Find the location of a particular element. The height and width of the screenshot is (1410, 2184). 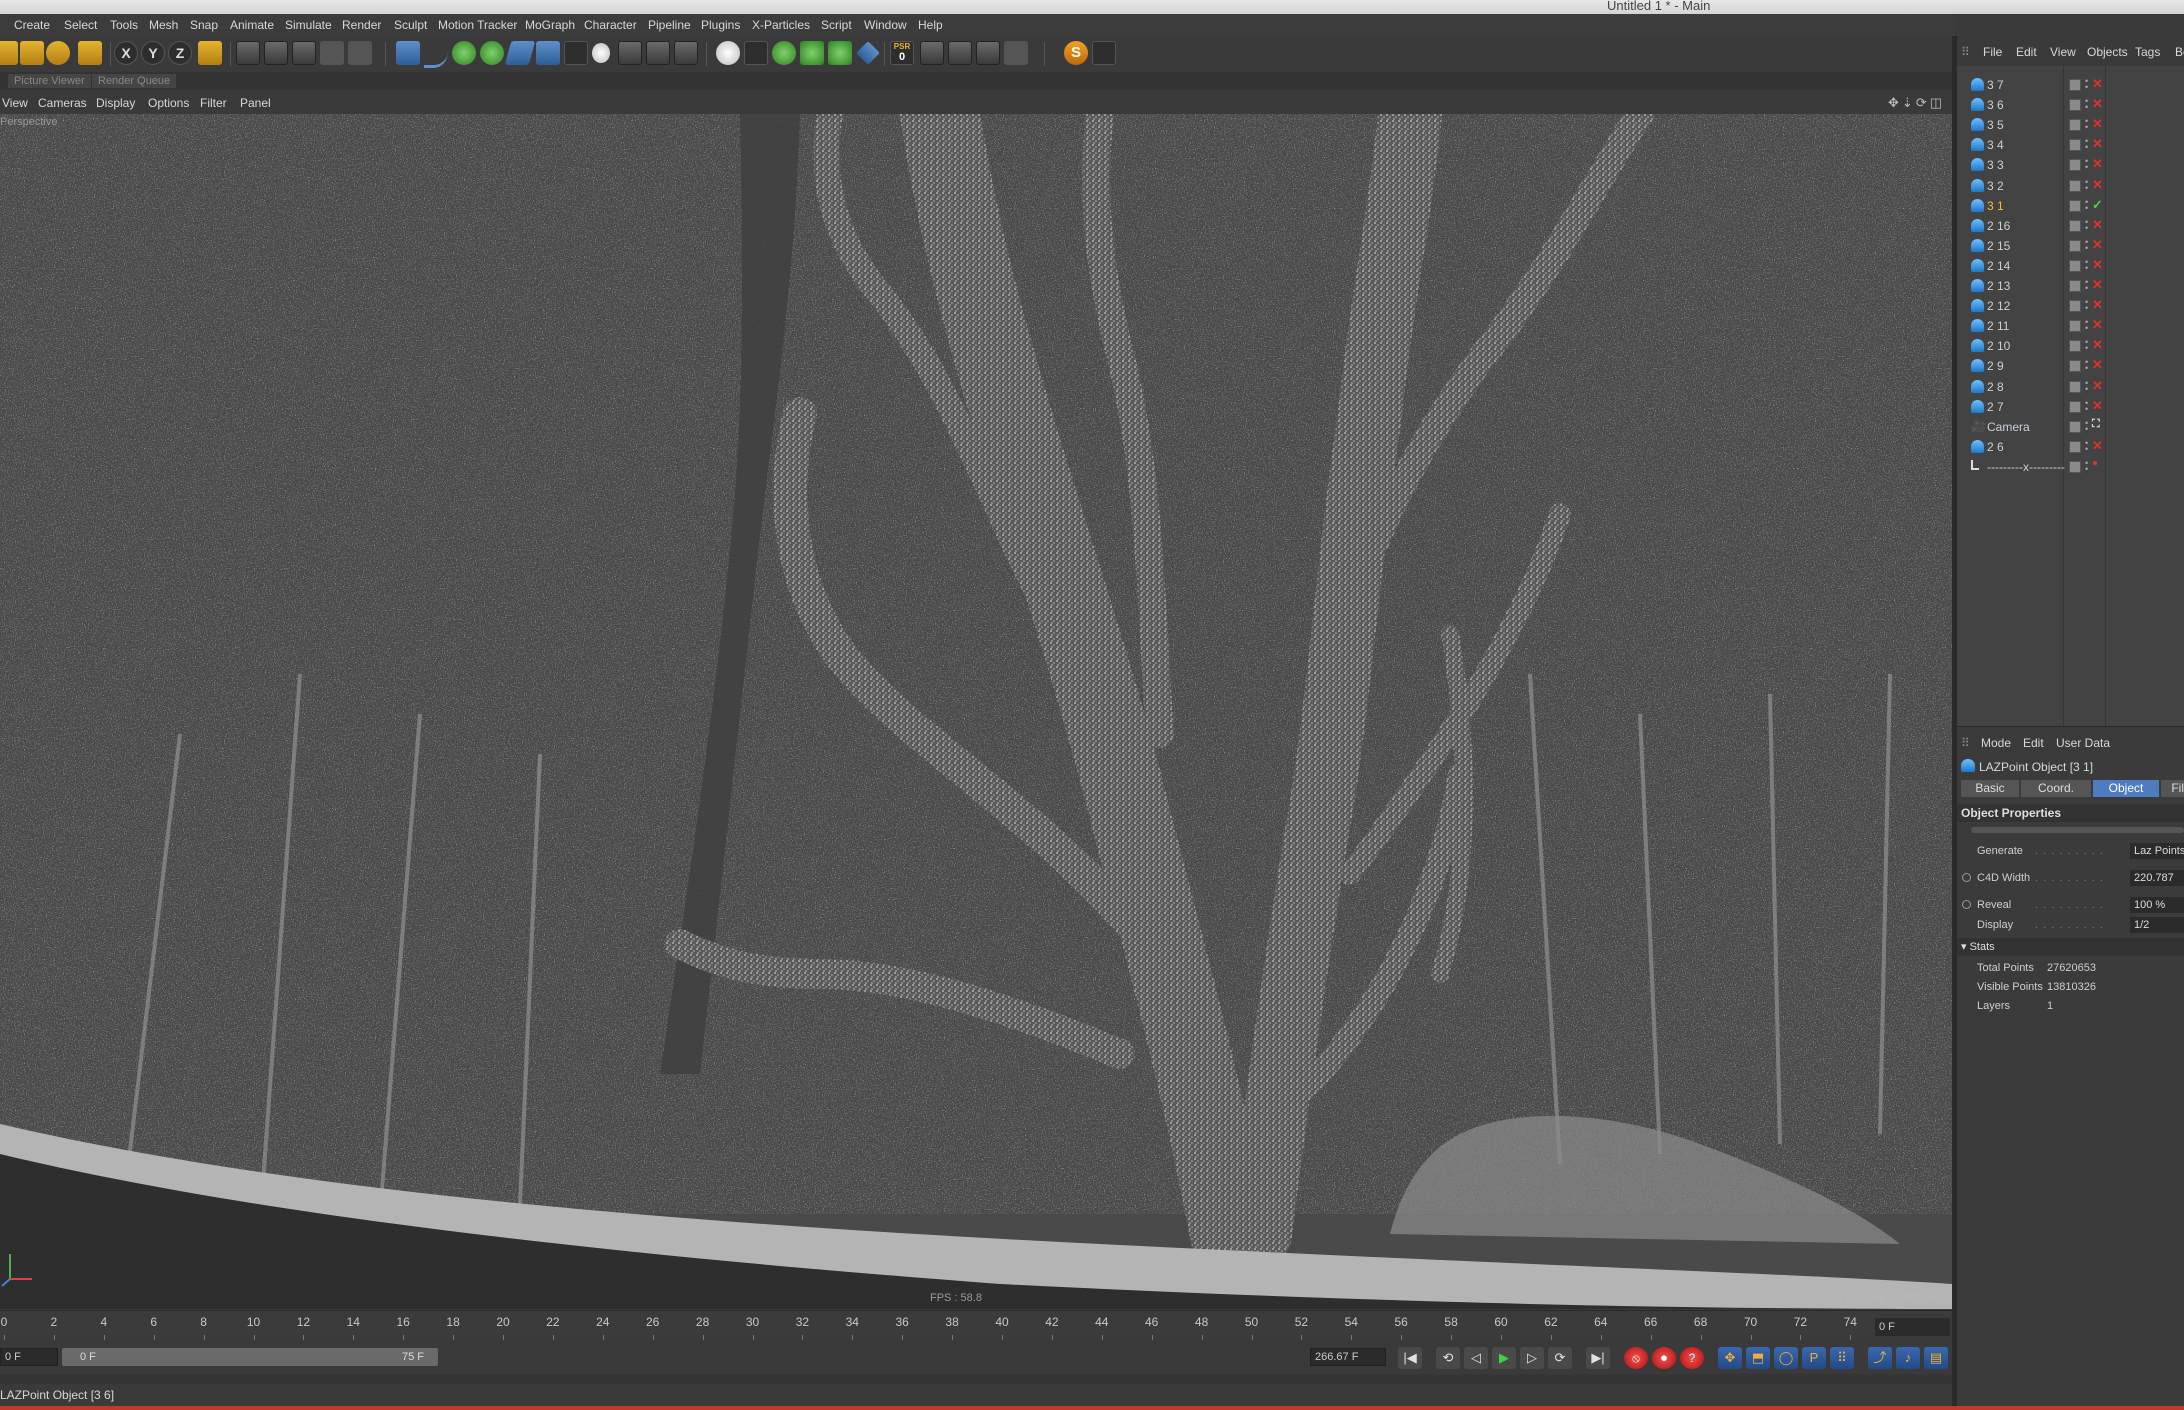

interactive-render-icon is located at coordinates (360, 53).